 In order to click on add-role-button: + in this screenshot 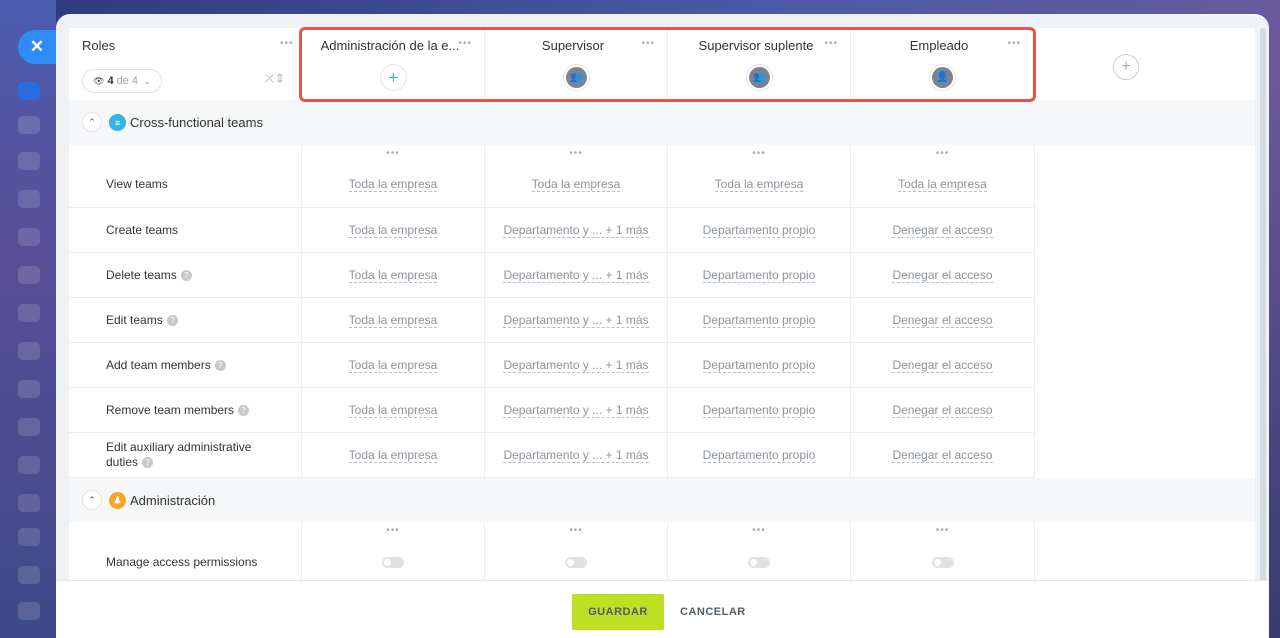, I will do `click(1126, 67)`.